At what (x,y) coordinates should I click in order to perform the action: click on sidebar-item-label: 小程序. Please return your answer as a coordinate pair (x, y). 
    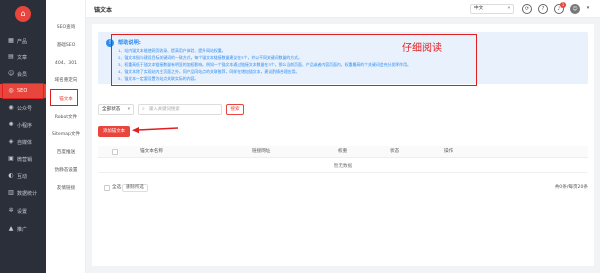
    Looking at the image, I should click on (25, 125).